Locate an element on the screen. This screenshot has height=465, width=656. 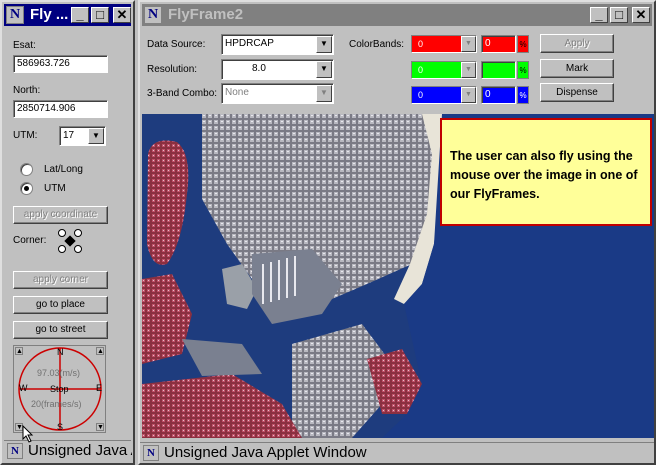
utm-zone-value: 17 is located at coordinates (69, 135).